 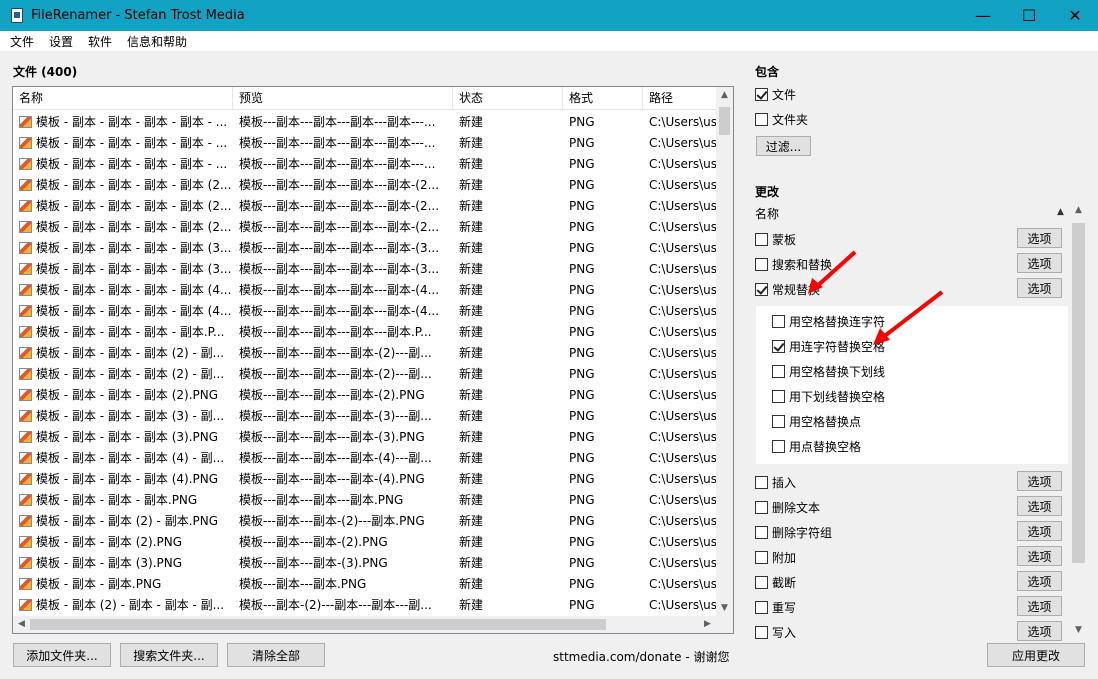 I want to click on horizontal-scrollbar: ◀ ▶, so click(x=373, y=624).